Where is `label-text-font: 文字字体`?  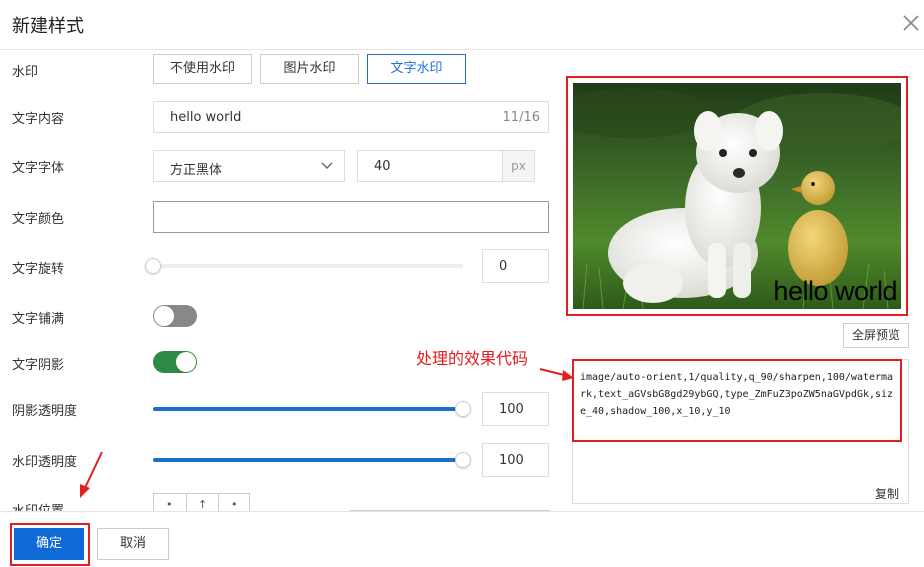
label-text-font: 文字字体 is located at coordinates (38, 168).